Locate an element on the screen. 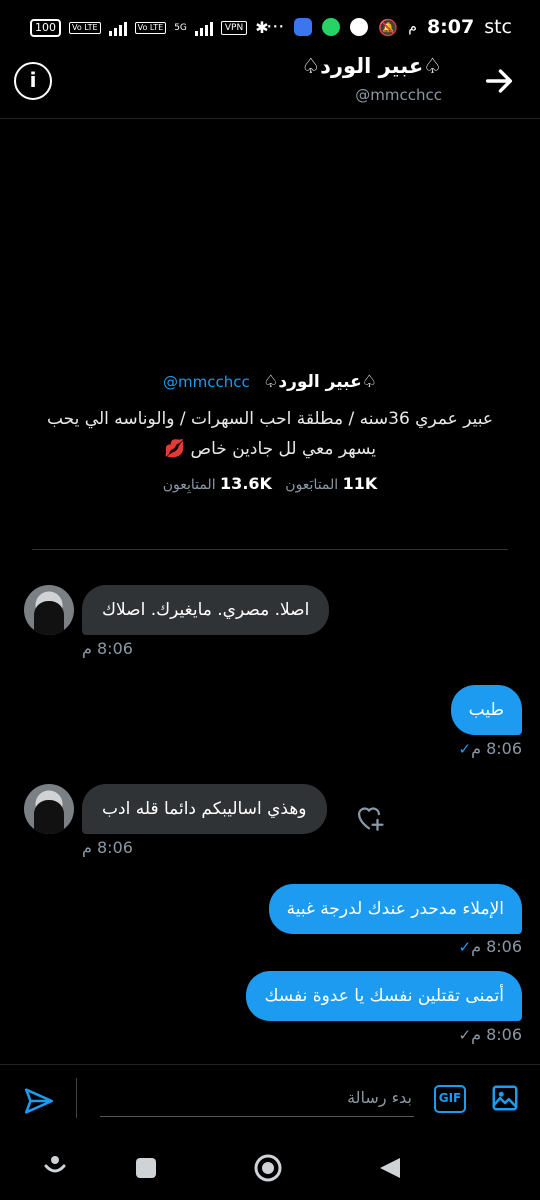  message-bubble-outgoing: الإملاء مدحدر عندك لدرجة غبية is located at coordinates (395, 909).